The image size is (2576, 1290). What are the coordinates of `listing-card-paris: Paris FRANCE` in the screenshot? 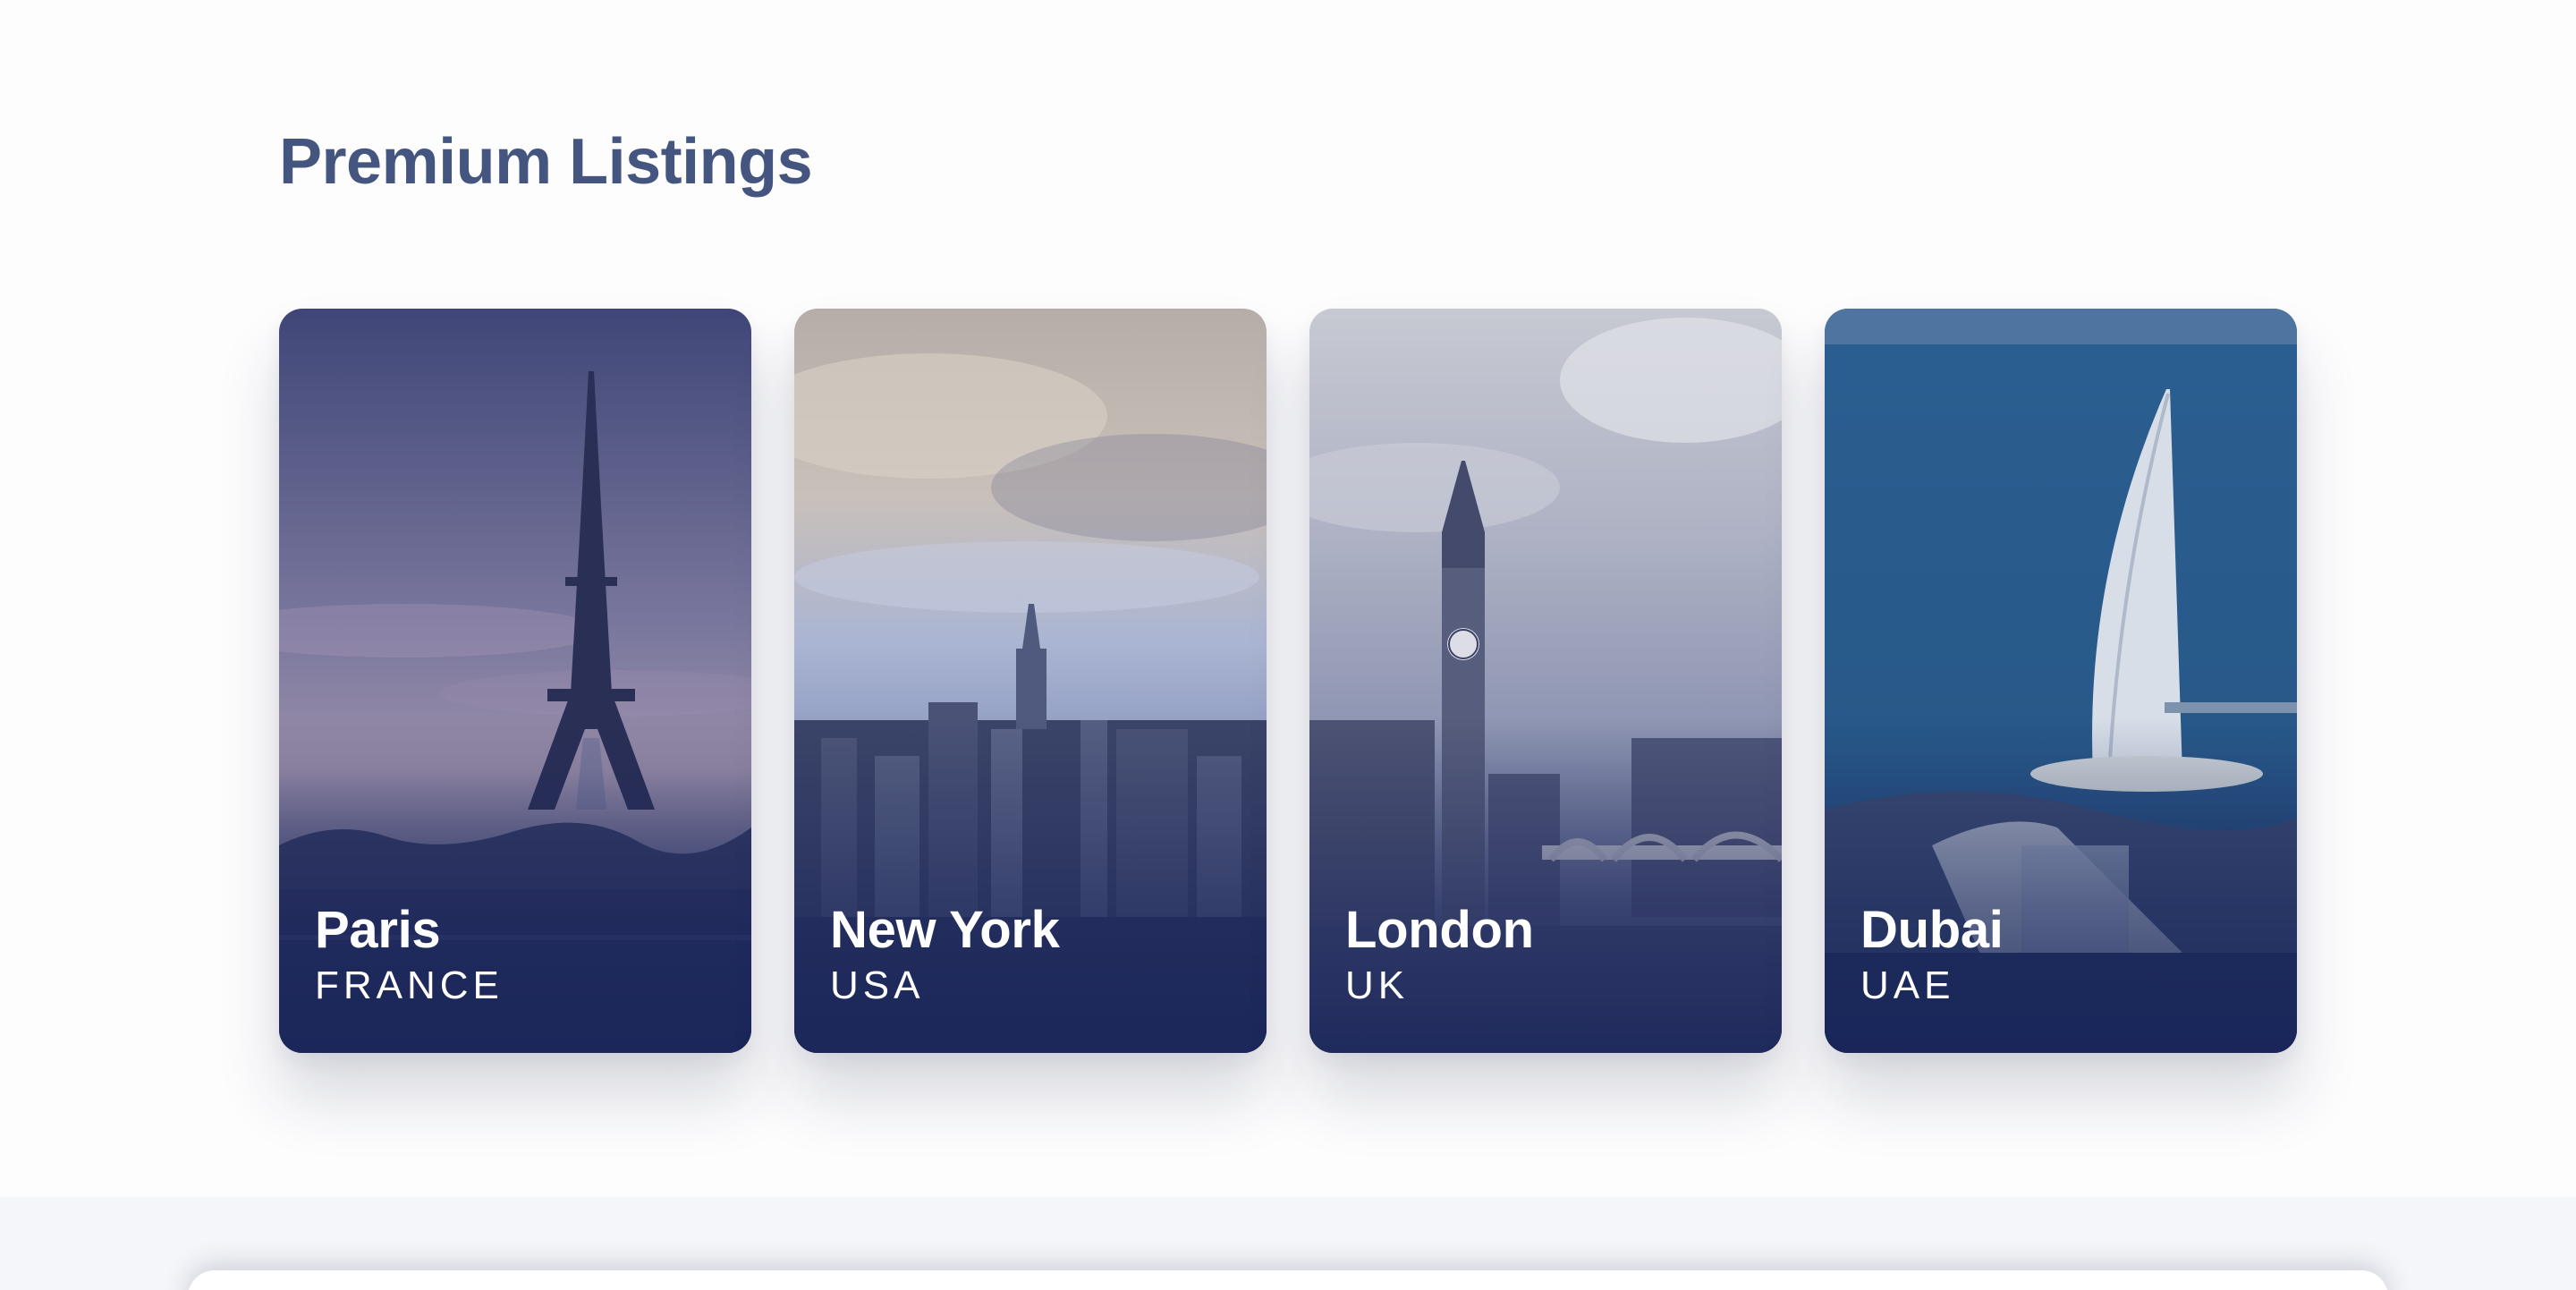 It's located at (515, 681).